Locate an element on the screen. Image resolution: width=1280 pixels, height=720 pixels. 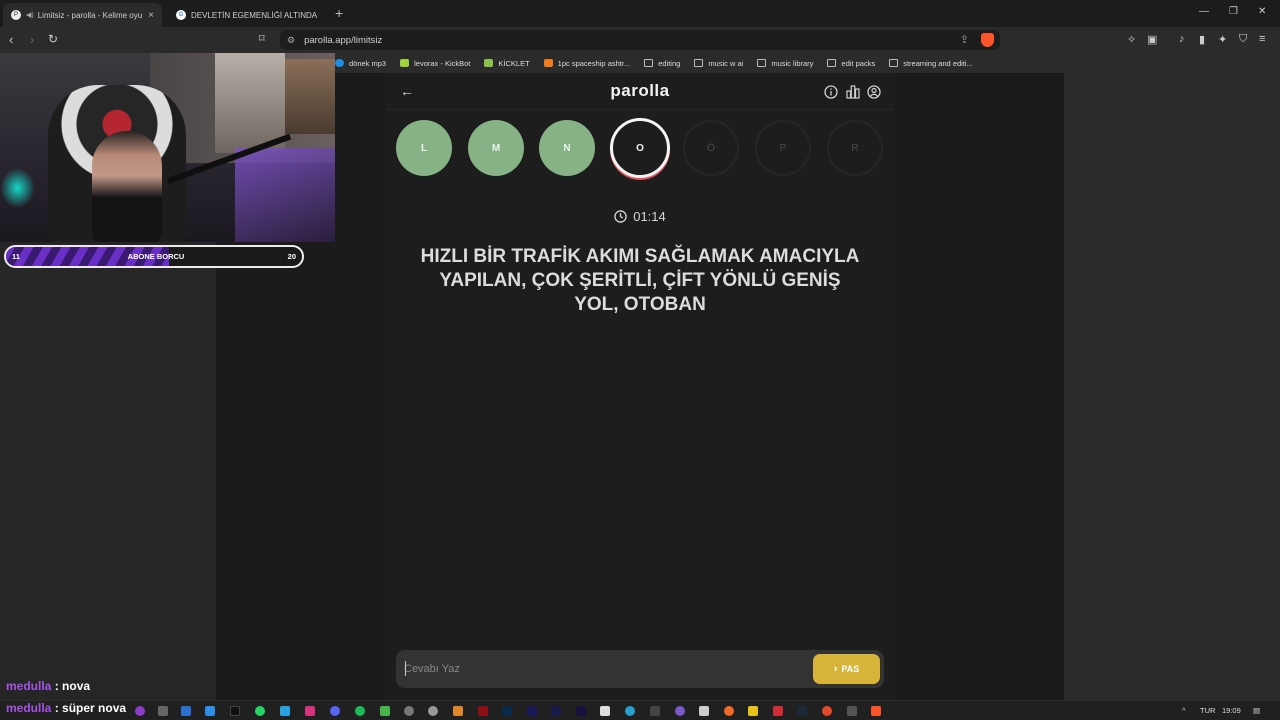
url-text: parolla.app/limitsiz is located at coordinates (343, 40).